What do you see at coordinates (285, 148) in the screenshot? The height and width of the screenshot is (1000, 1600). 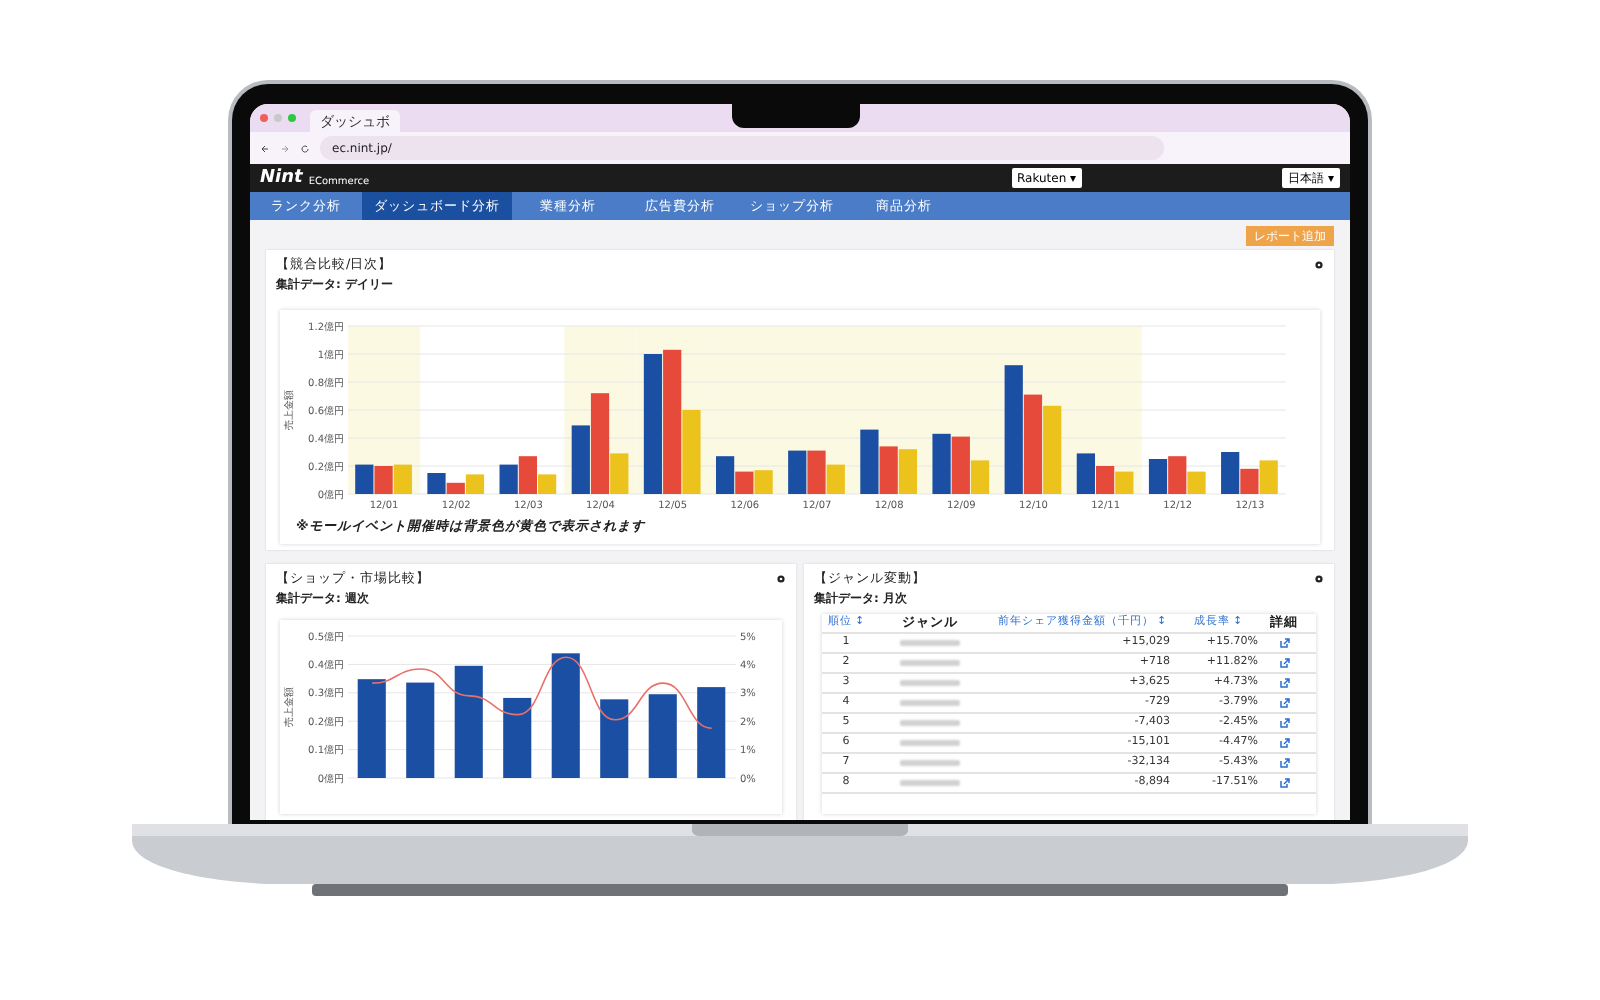 I see `forward-icon` at bounding box center [285, 148].